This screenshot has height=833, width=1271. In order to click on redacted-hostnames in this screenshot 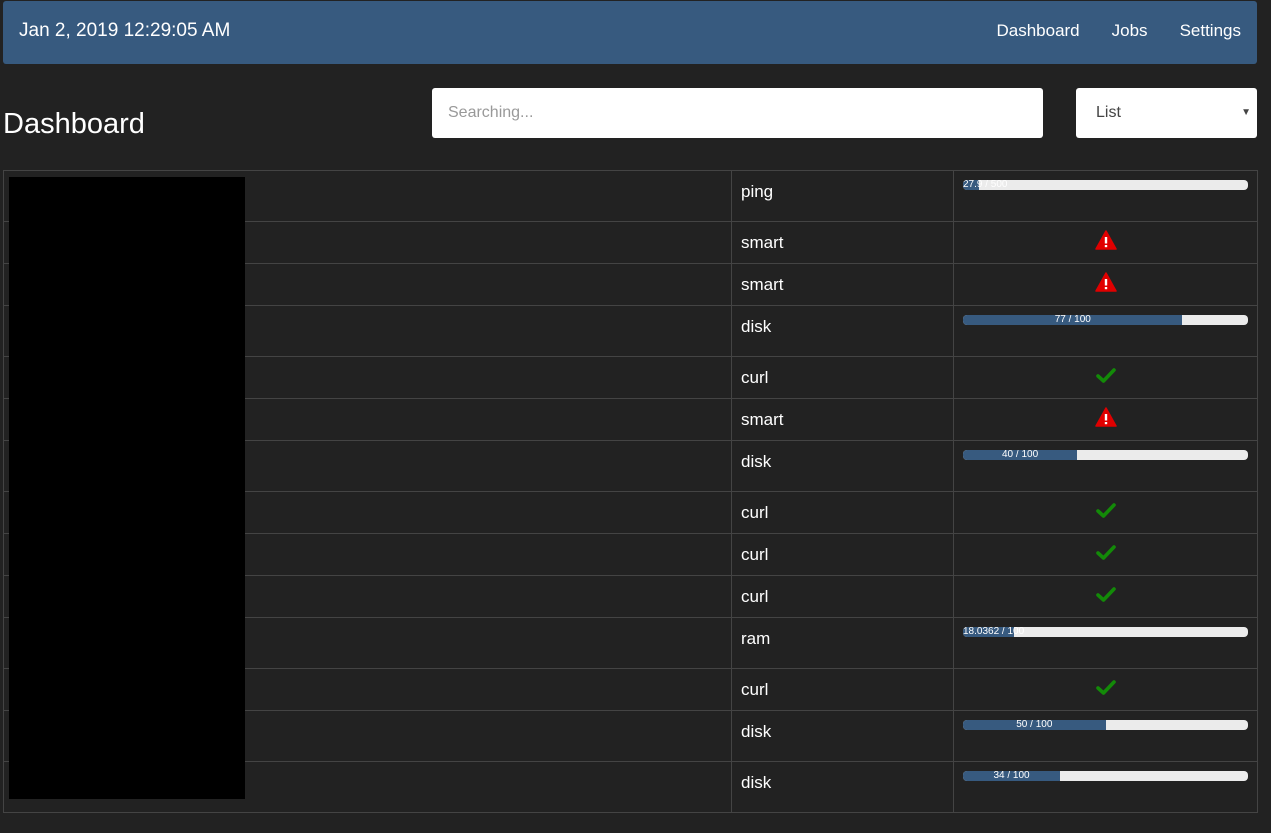, I will do `click(127, 488)`.